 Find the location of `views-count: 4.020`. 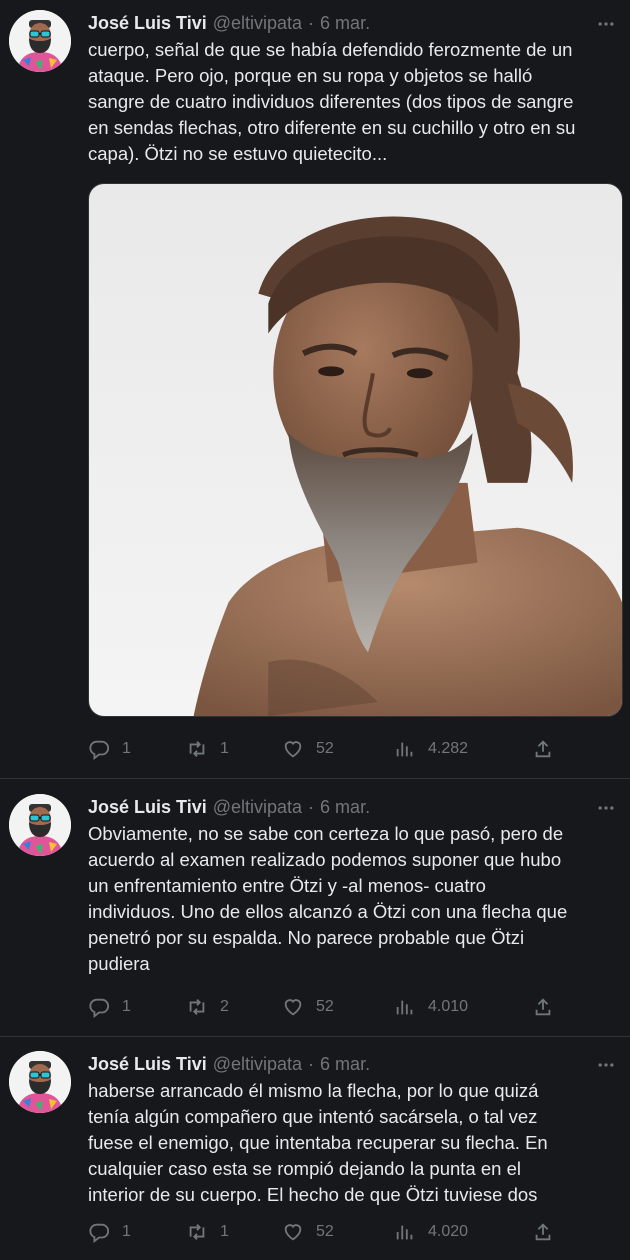

views-count: 4.020 is located at coordinates (448, 1231).